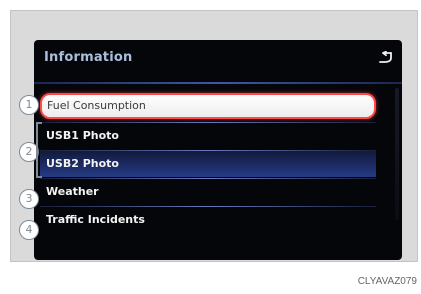 This screenshot has height=294, width=421. I want to click on callout-3: 3, so click(29, 199).